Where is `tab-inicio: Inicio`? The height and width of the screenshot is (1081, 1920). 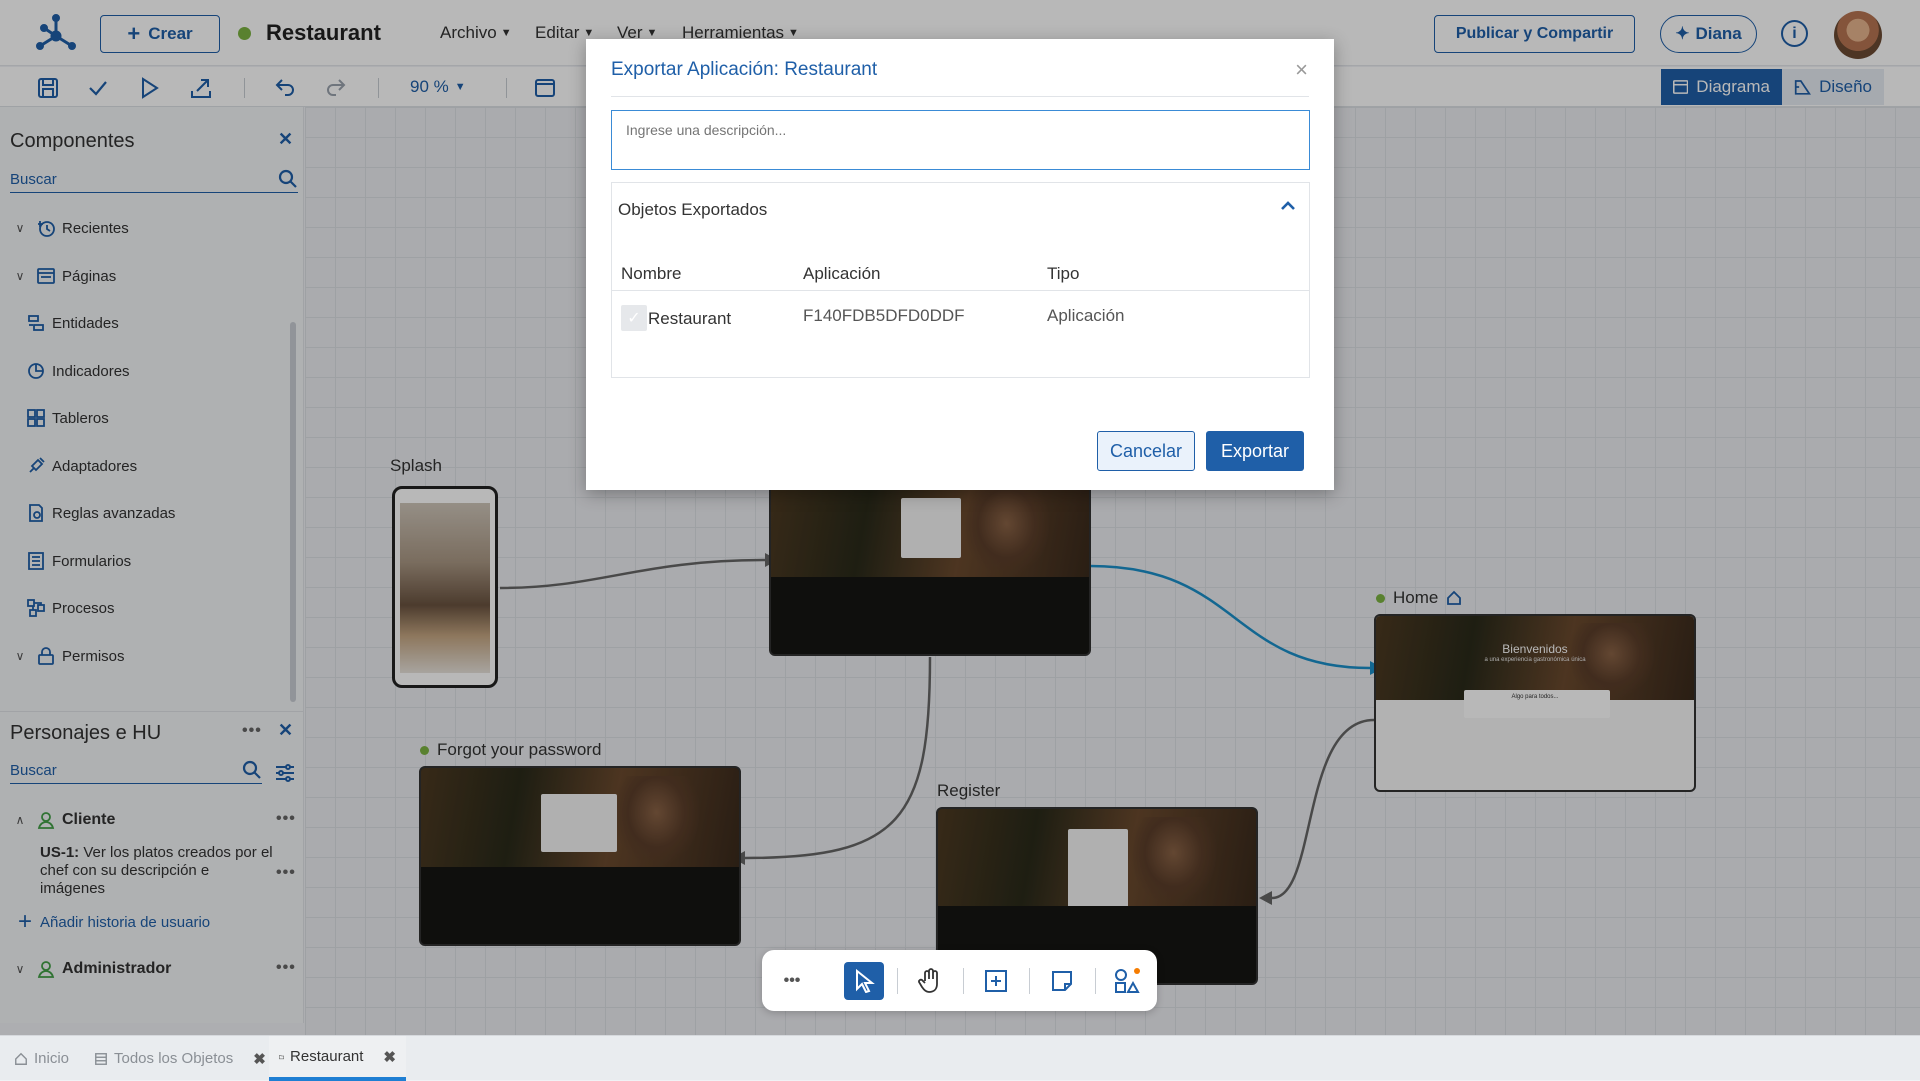
tab-inicio: Inicio is located at coordinates (41, 1058).